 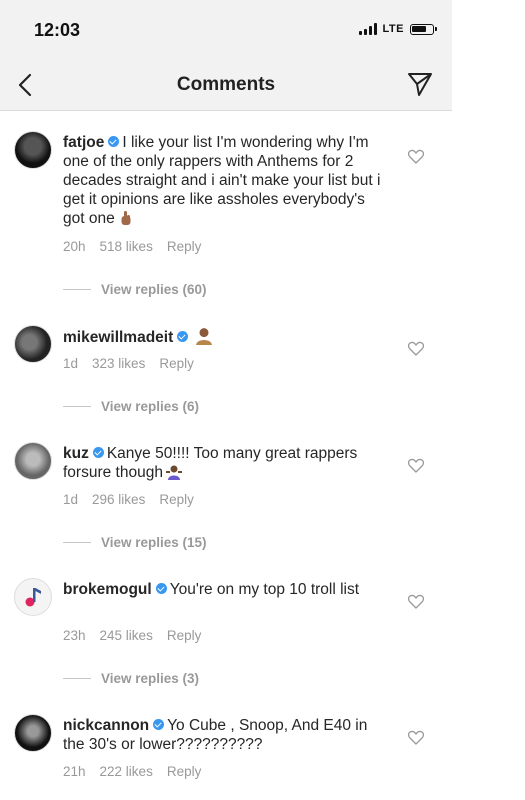 I want to click on comment-time: 21h, so click(x=74, y=771).